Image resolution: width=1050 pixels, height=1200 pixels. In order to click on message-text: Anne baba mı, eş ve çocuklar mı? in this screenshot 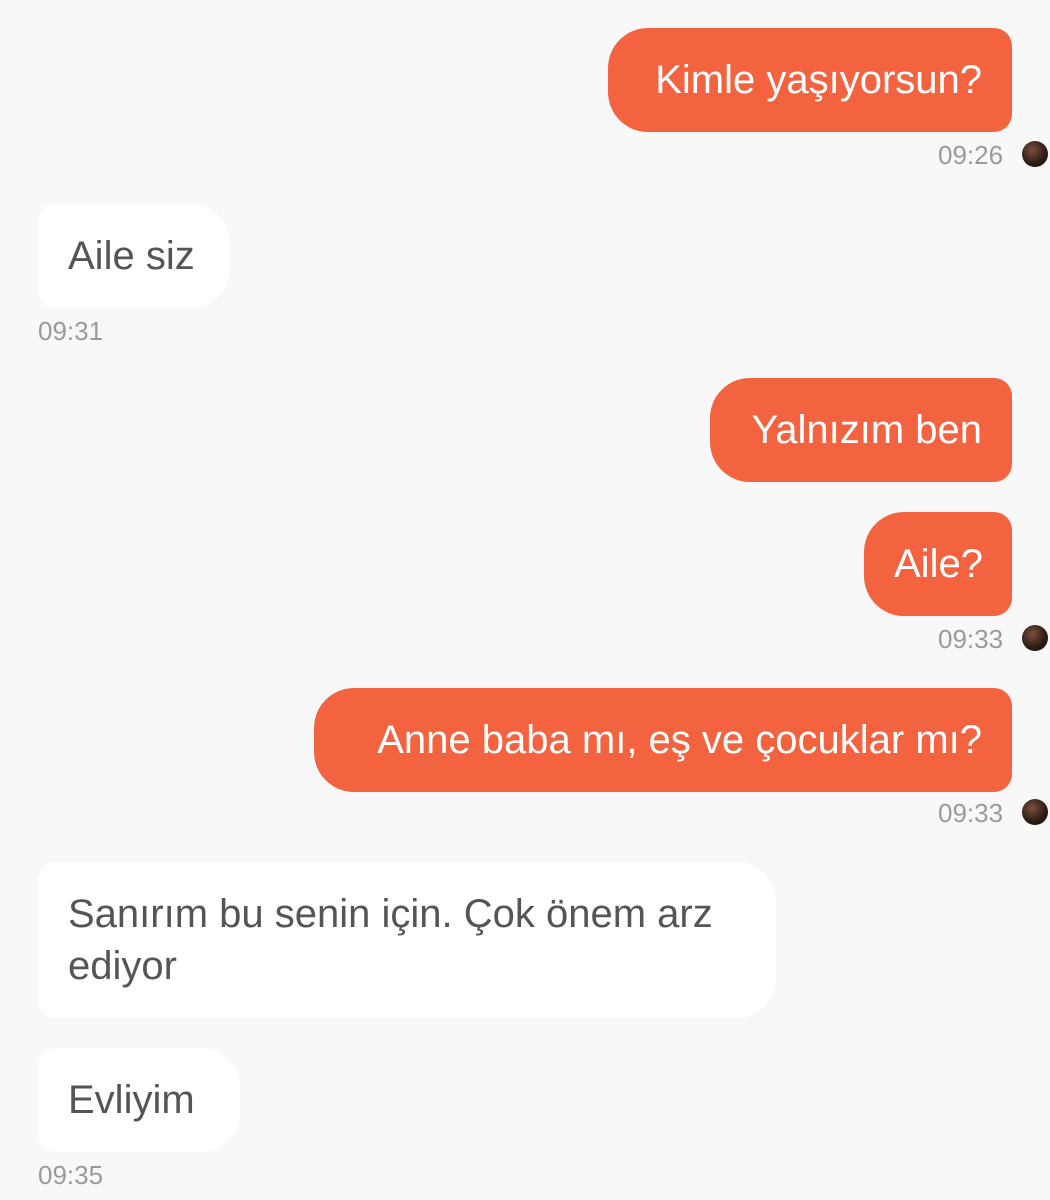, I will do `click(679, 740)`.